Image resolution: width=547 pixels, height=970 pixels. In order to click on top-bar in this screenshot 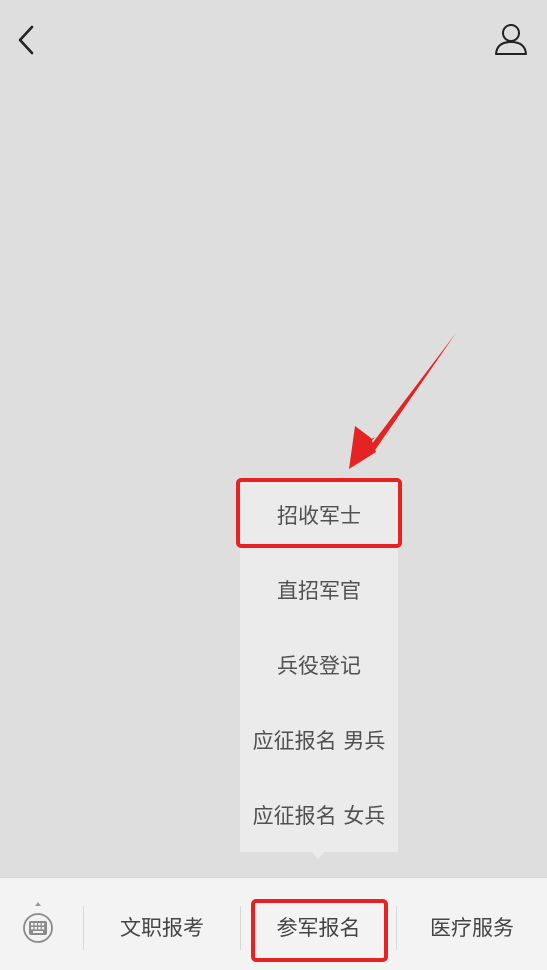, I will do `click(273, 40)`.